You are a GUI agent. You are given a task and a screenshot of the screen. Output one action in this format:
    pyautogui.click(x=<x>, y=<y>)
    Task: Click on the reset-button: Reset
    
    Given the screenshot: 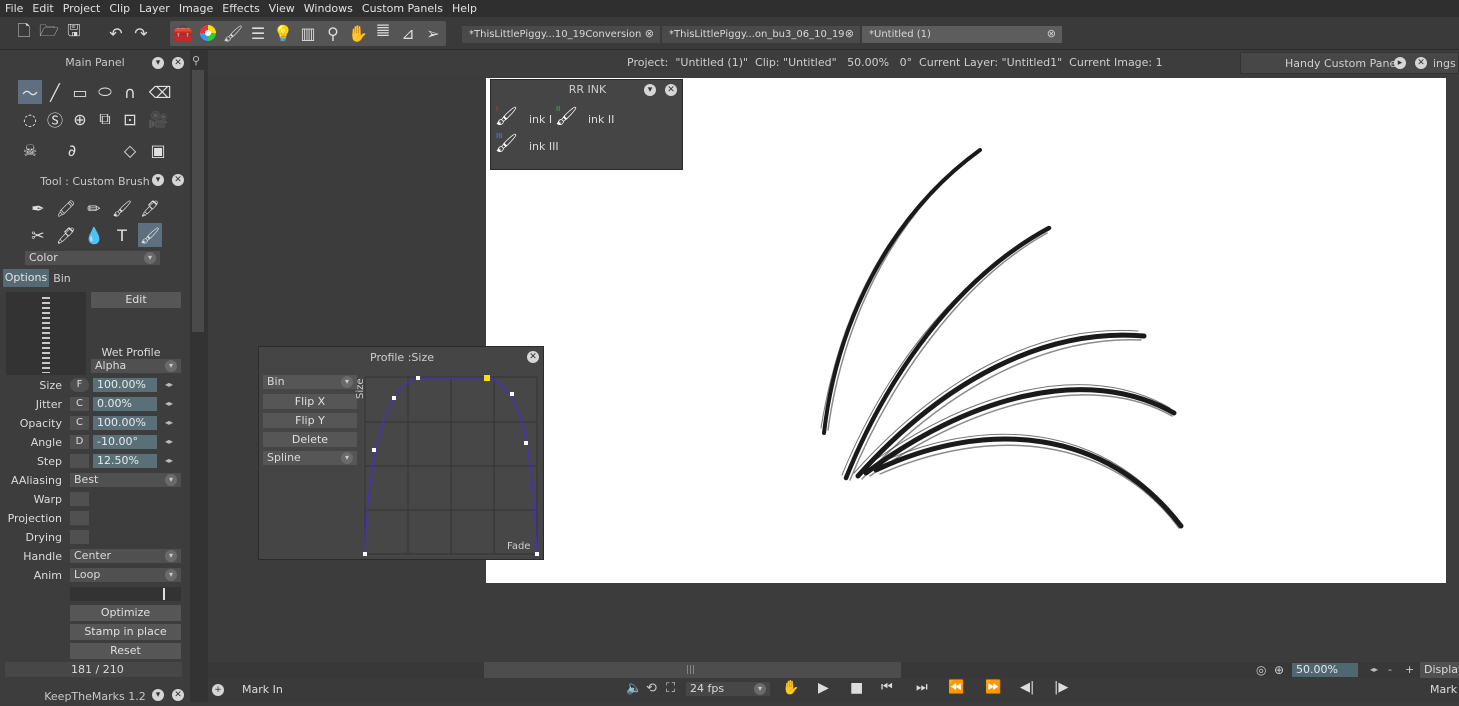 What is the action you would take?
    pyautogui.click(x=125, y=651)
    